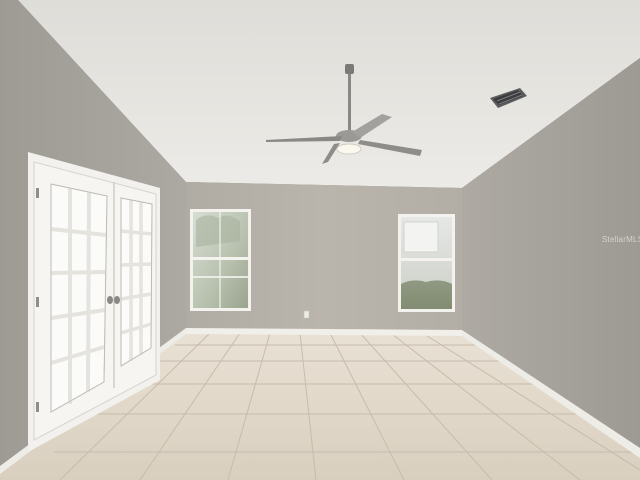 The image size is (640, 480). Describe the element at coordinates (220, 260) in the screenshot. I see `window-left` at that location.